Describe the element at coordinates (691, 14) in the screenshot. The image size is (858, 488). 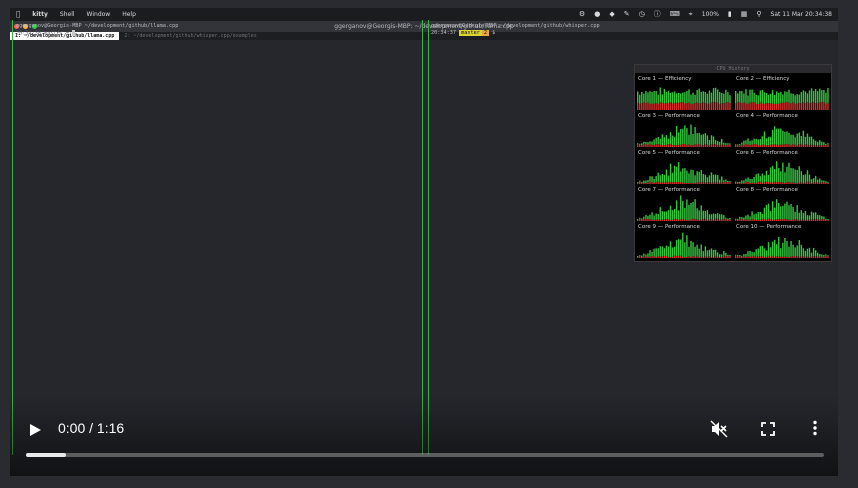
I see `wifi-icon: ⌖` at that location.